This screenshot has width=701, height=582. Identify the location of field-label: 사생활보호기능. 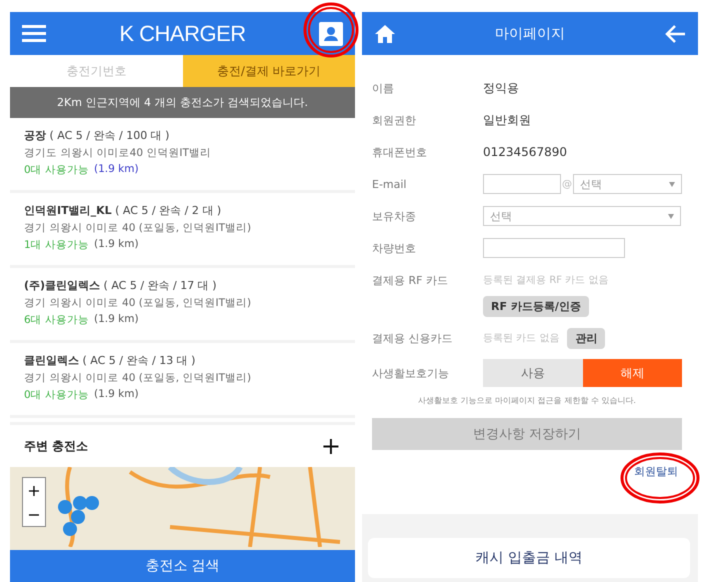
(411, 373).